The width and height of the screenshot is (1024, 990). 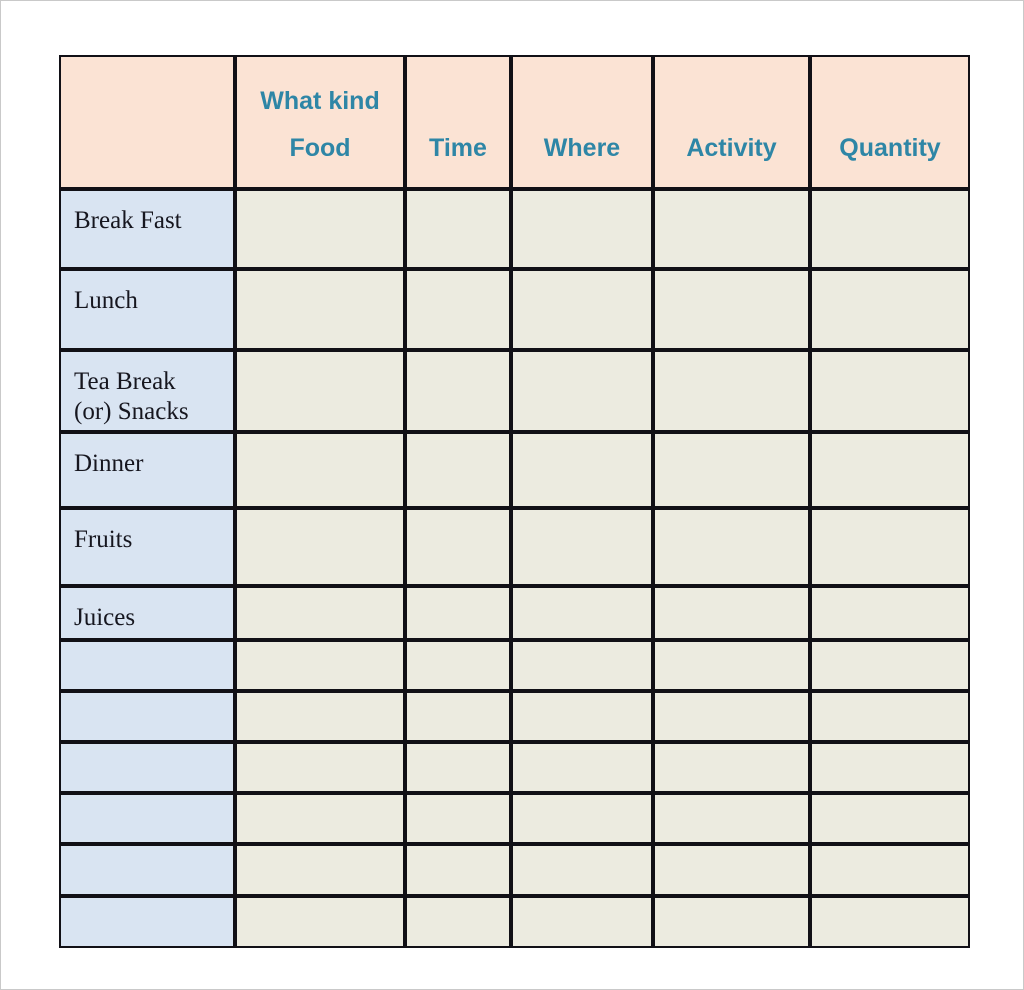 What do you see at coordinates (890, 122) in the screenshot?
I see `column-header-quantity: Quantity` at bounding box center [890, 122].